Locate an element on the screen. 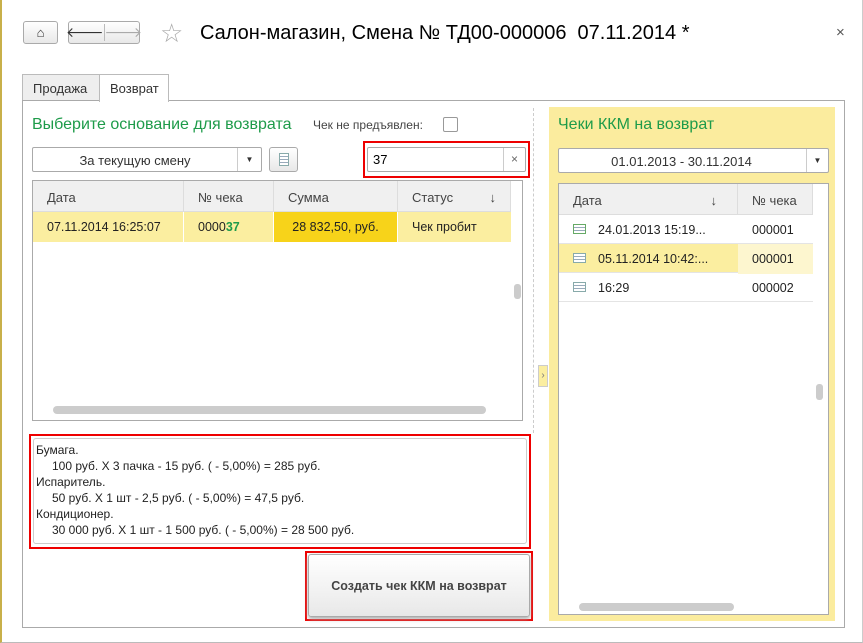 The height and width of the screenshot is (643, 863). check-not-shown-checkbox is located at coordinates (450, 124).